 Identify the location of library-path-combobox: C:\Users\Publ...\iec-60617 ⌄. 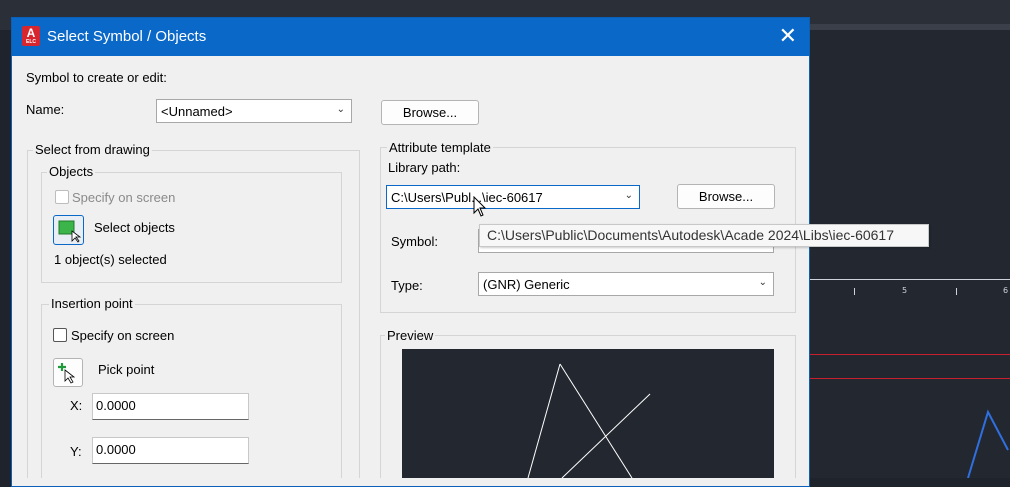
(513, 197).